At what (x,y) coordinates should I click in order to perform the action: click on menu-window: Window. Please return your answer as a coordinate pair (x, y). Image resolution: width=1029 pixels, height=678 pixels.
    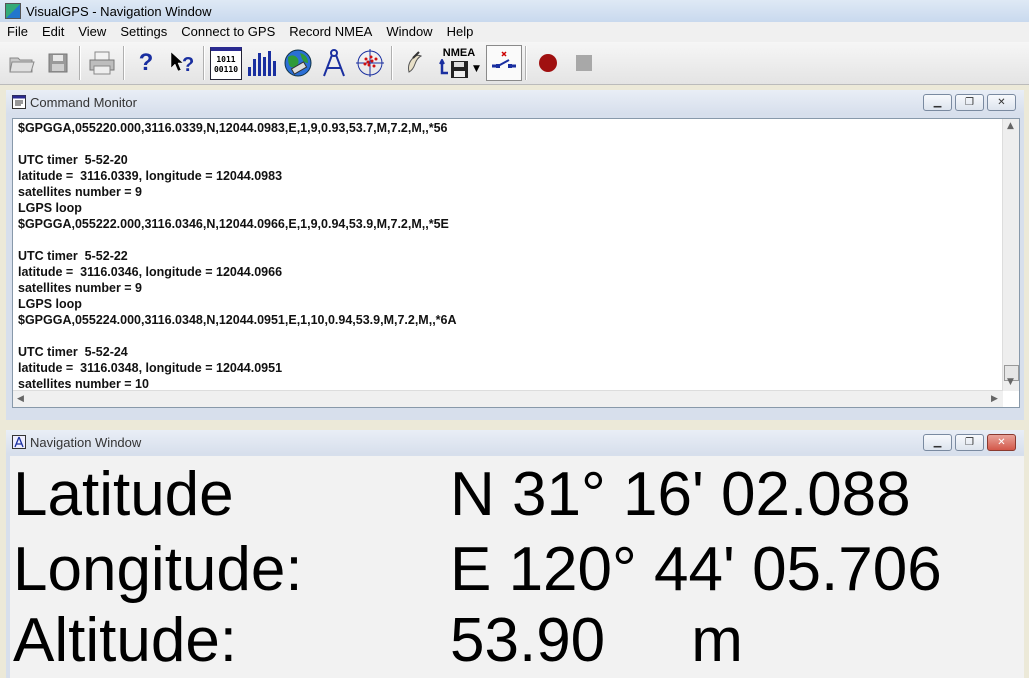
    Looking at the image, I should click on (409, 32).